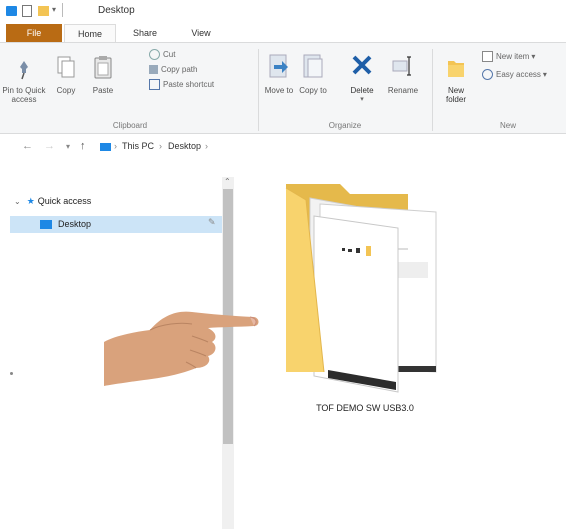  I want to click on expand-chevron-icon: ⌄, so click(17, 201).